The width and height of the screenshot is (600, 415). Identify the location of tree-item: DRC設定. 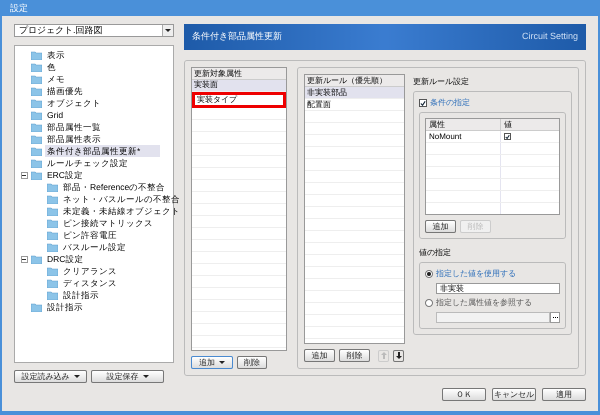
(65, 259).